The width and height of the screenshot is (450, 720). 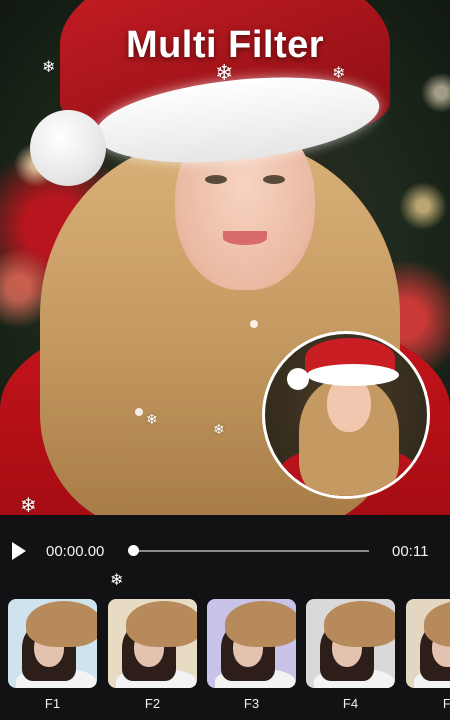 What do you see at coordinates (68, 148) in the screenshot?
I see `santa-hat-pompom` at bounding box center [68, 148].